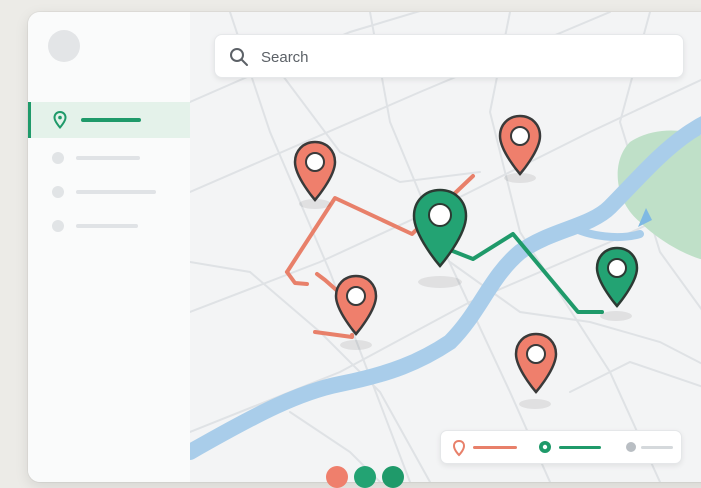  What do you see at coordinates (239, 57) in the screenshot?
I see `search-icon` at bounding box center [239, 57].